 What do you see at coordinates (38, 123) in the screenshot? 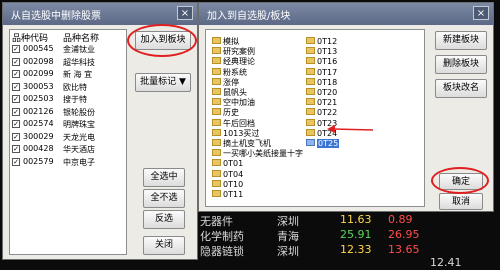
I see `stock-code: 002574` at bounding box center [38, 123].